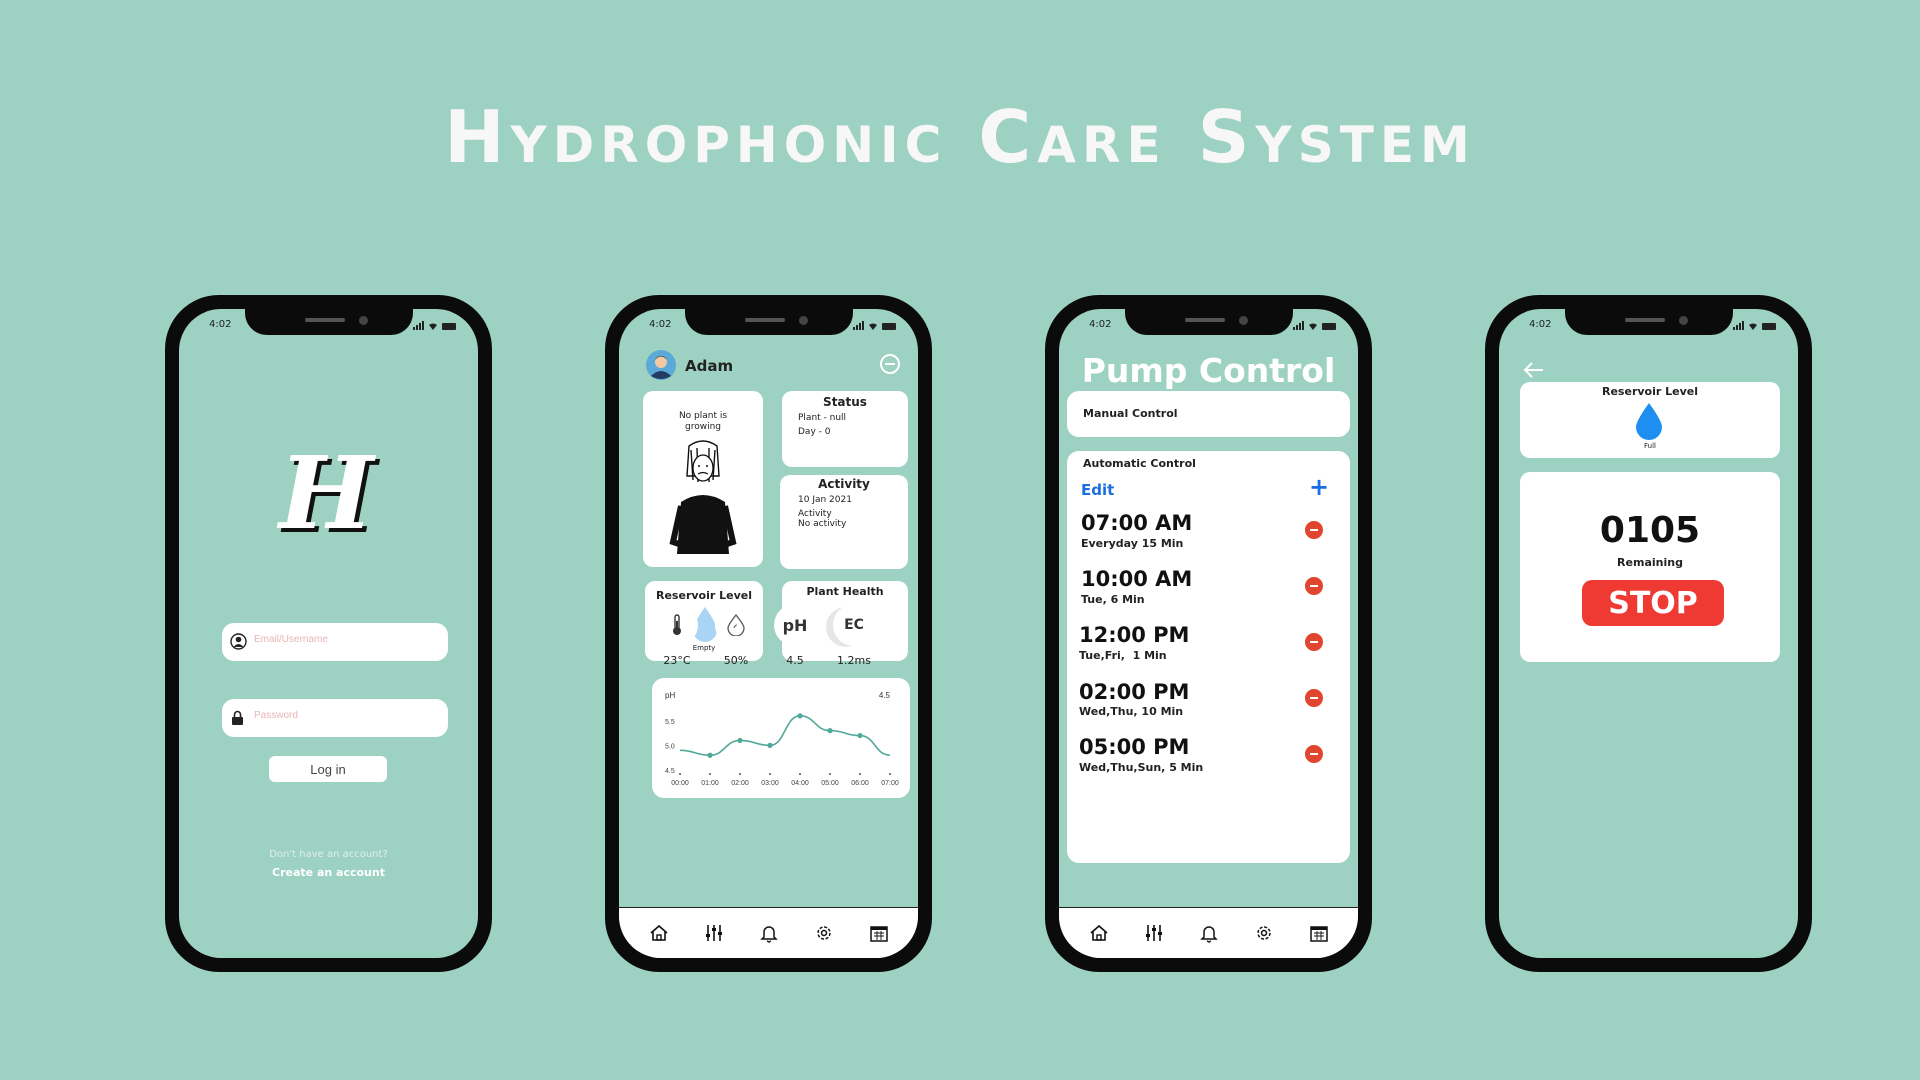 The width and height of the screenshot is (1920, 1080). Describe the element at coordinates (677, 625) in the screenshot. I see `thermometer-icon` at that location.